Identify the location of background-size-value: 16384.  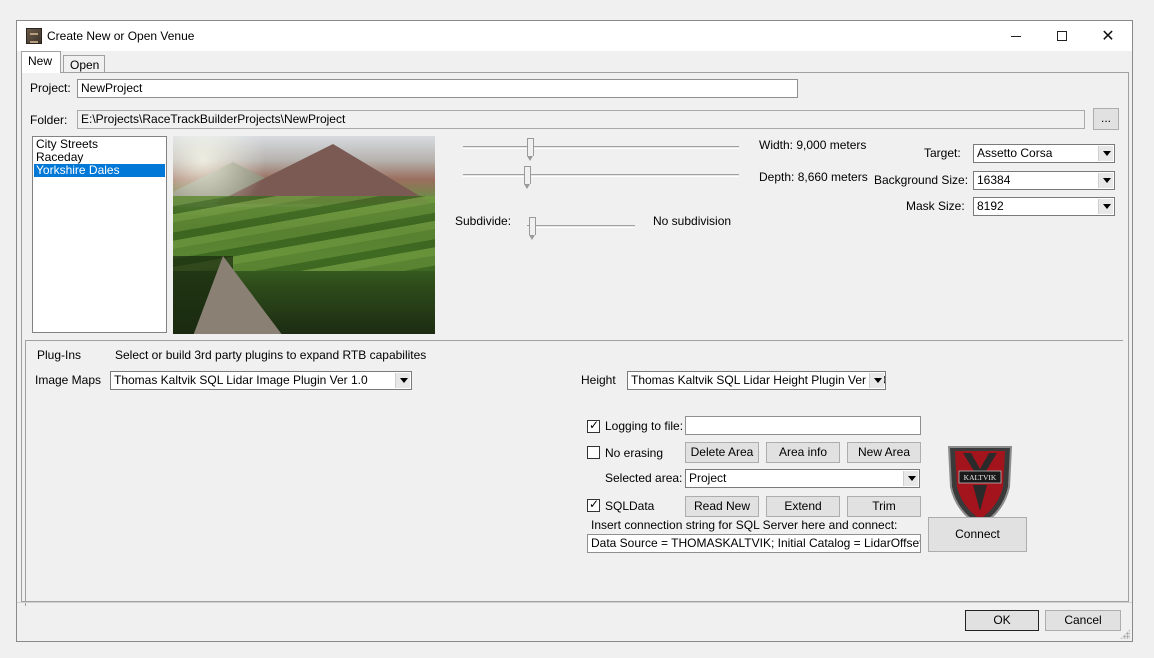
(994, 180).